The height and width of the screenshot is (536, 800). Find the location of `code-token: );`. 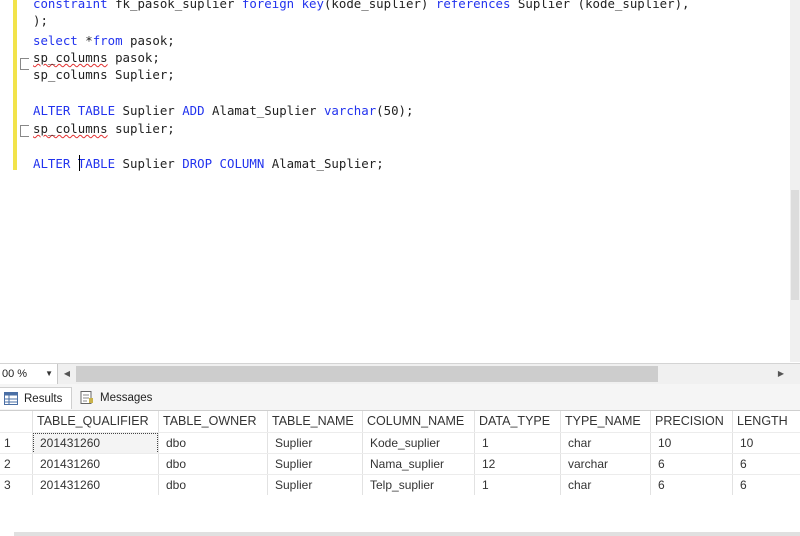

code-token: ); is located at coordinates (40, 20).